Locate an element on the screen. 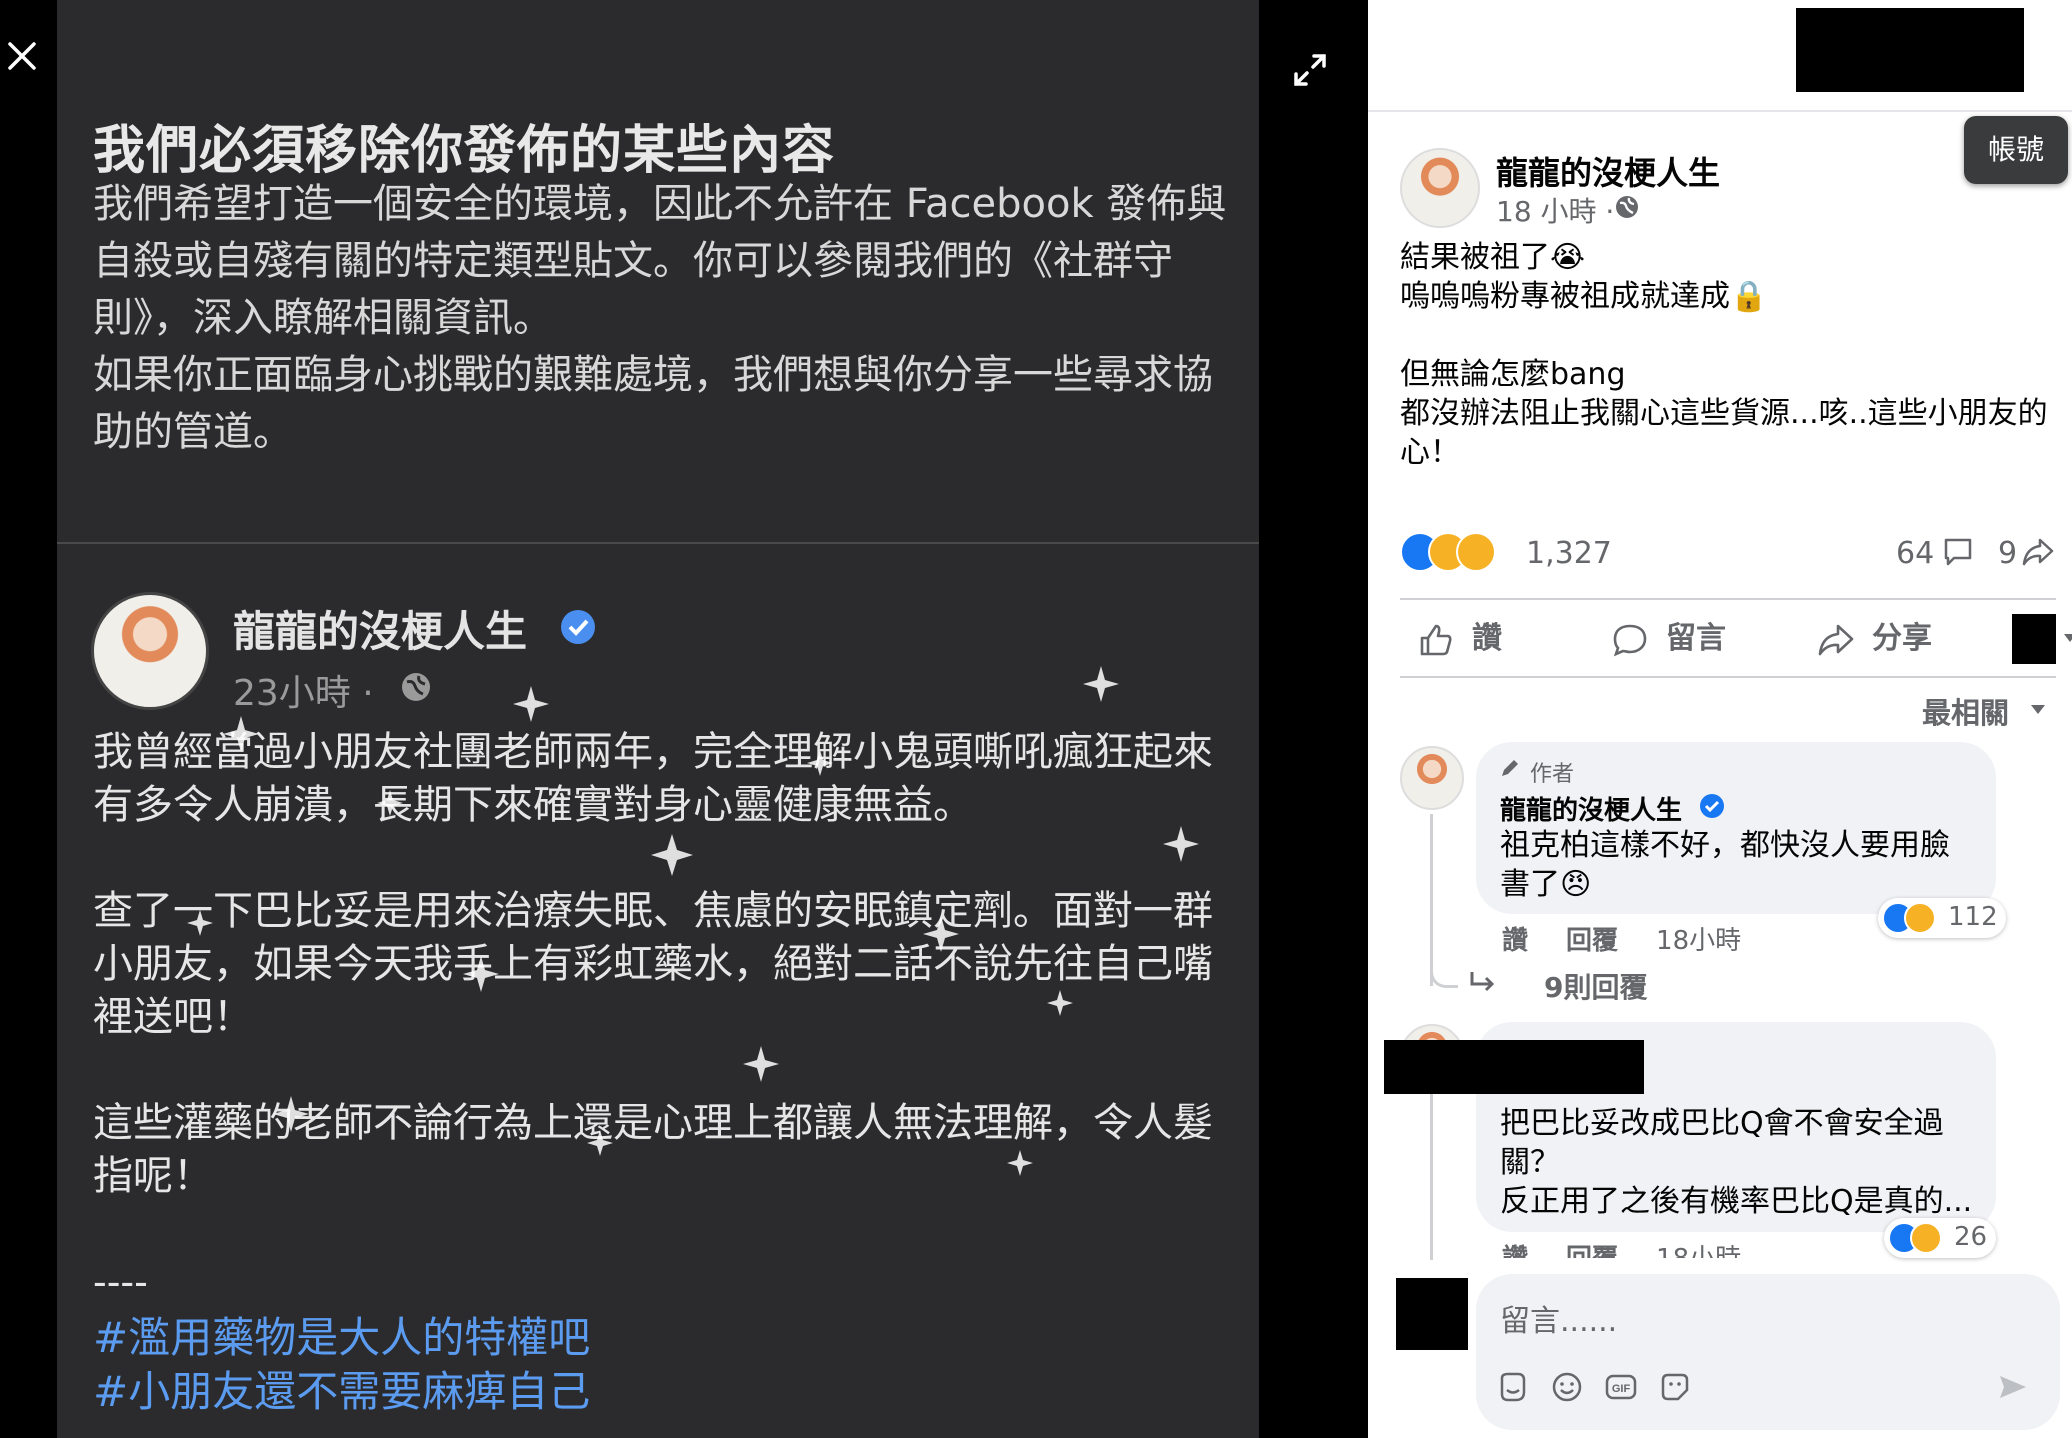 This screenshot has height=1438, width=2072. gif-icon: GIF is located at coordinates (1621, 1387).